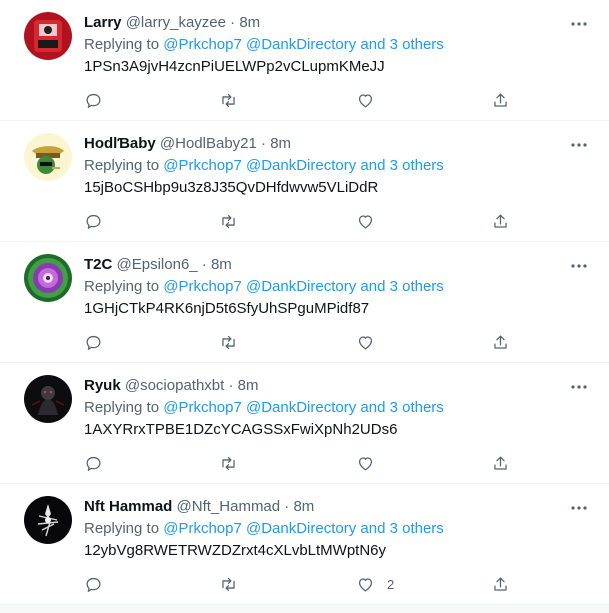 The height and width of the screenshot is (613, 609). I want to click on display-name: Larry, so click(103, 22).